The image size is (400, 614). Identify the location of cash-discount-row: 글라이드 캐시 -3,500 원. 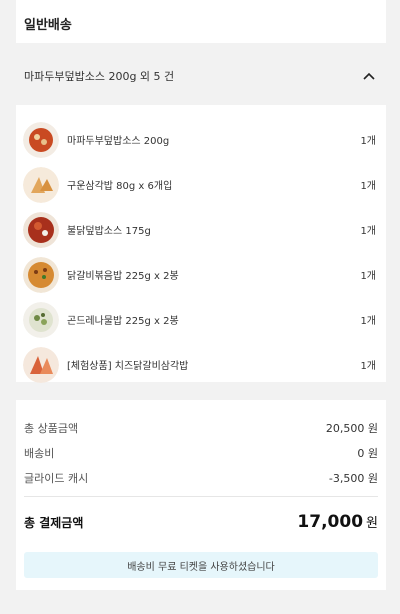
(201, 478).